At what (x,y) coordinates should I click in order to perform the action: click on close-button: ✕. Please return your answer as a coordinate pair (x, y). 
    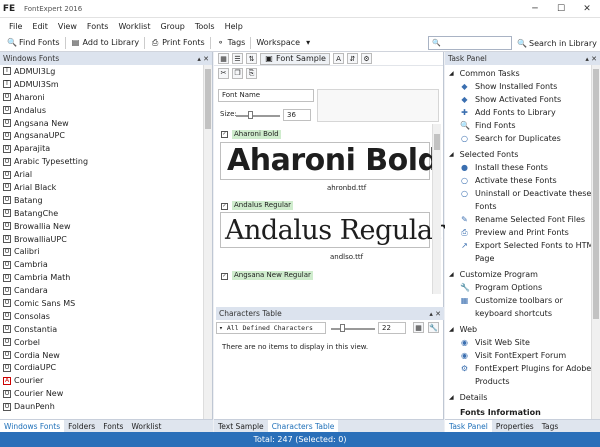
    Looking at the image, I should click on (587, 9).